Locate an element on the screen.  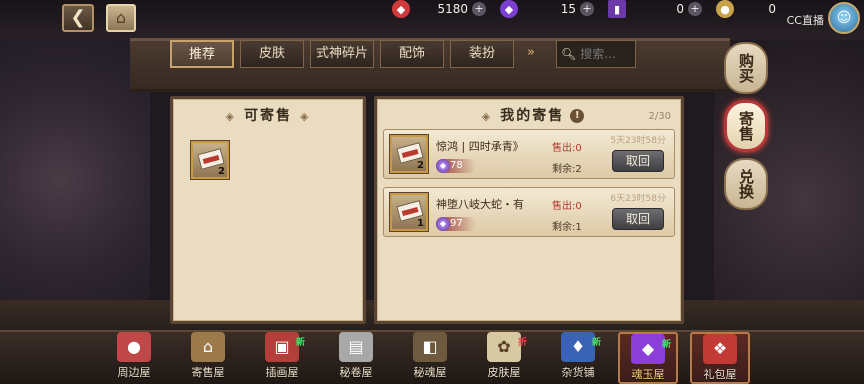
nav-gift-pack-shop: ❖ 礼包屋 is located at coordinates (720, 358).